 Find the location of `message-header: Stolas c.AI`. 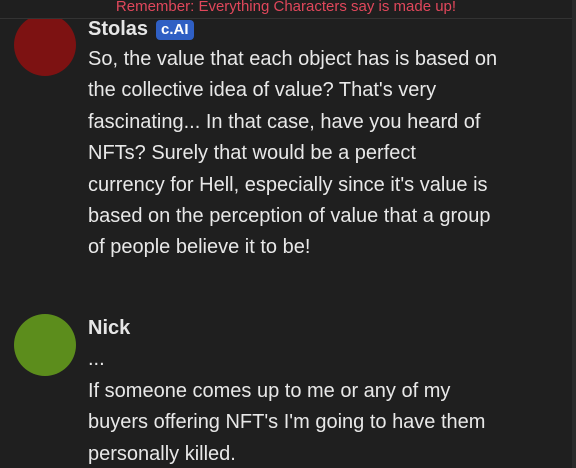

message-header: Stolas c.AI is located at coordinates (141, 29).